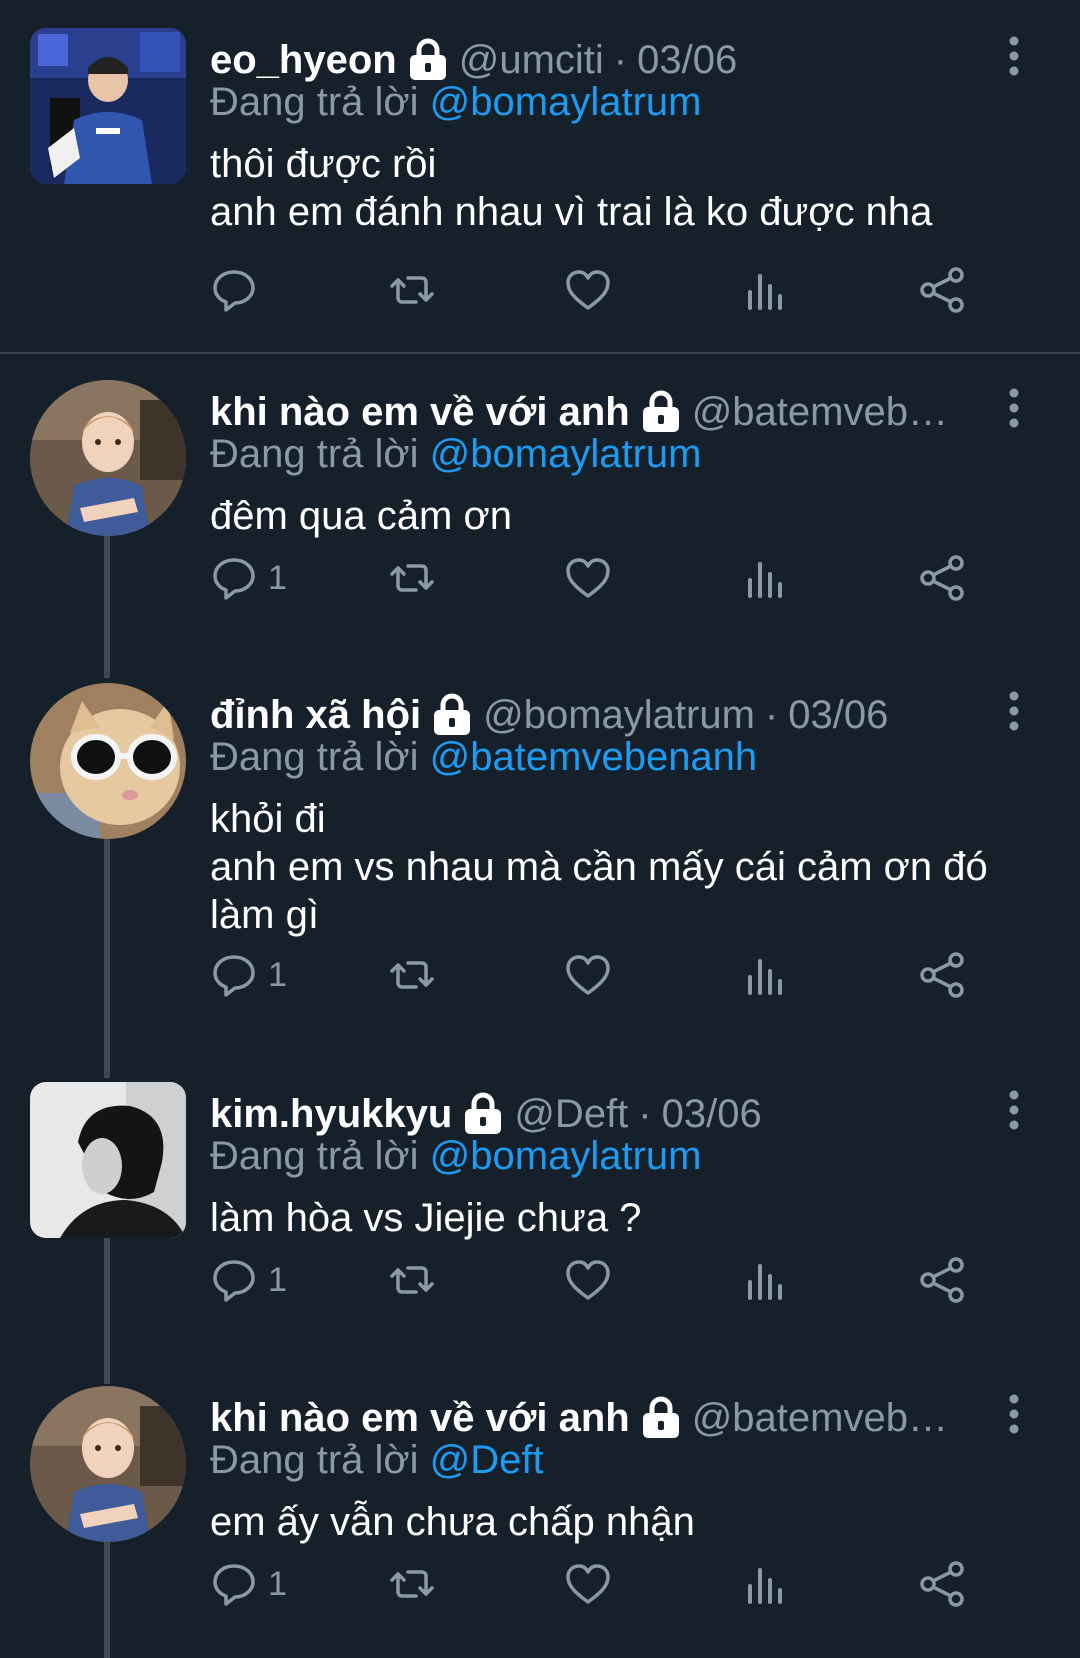  What do you see at coordinates (619, 715) in the screenshot?
I see `user-handle: @bomaylatrum` at bounding box center [619, 715].